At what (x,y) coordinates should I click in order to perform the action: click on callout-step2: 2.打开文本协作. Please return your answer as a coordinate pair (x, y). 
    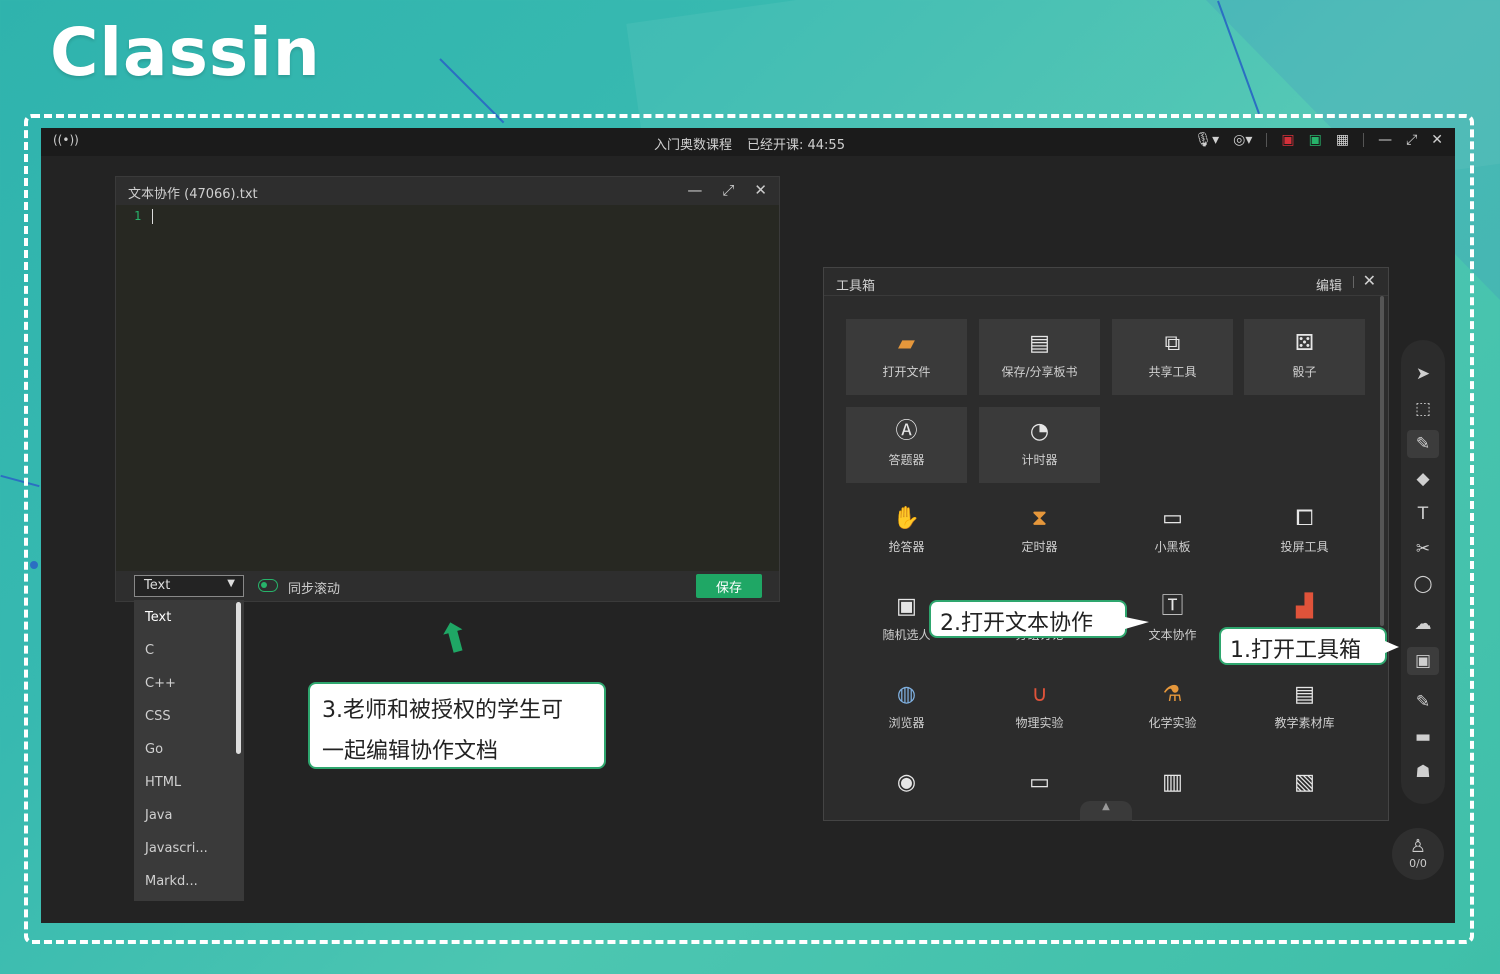
    Looking at the image, I should click on (1028, 619).